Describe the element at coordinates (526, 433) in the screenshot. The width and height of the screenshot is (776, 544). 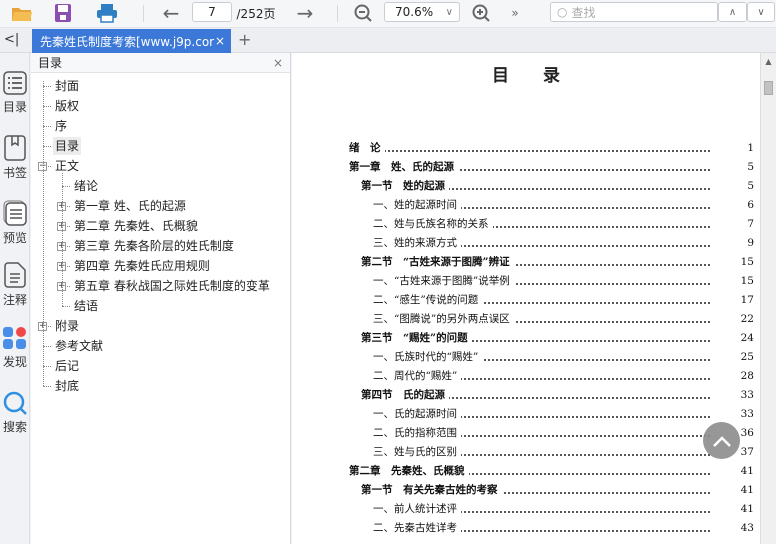
I see `toc-entry: 二、氏的指称范围 36` at that location.